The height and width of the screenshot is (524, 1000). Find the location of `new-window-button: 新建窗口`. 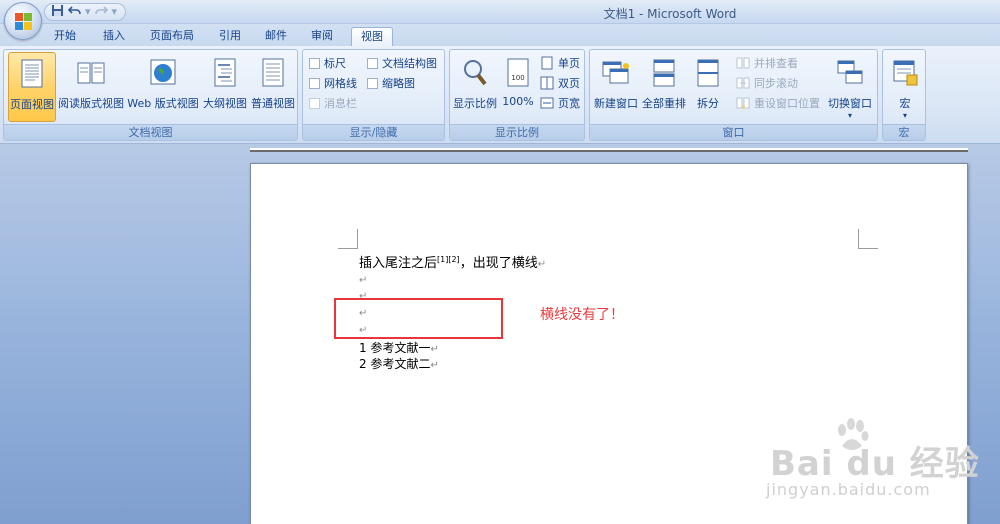

new-window-button: 新建窗口 is located at coordinates (616, 87).